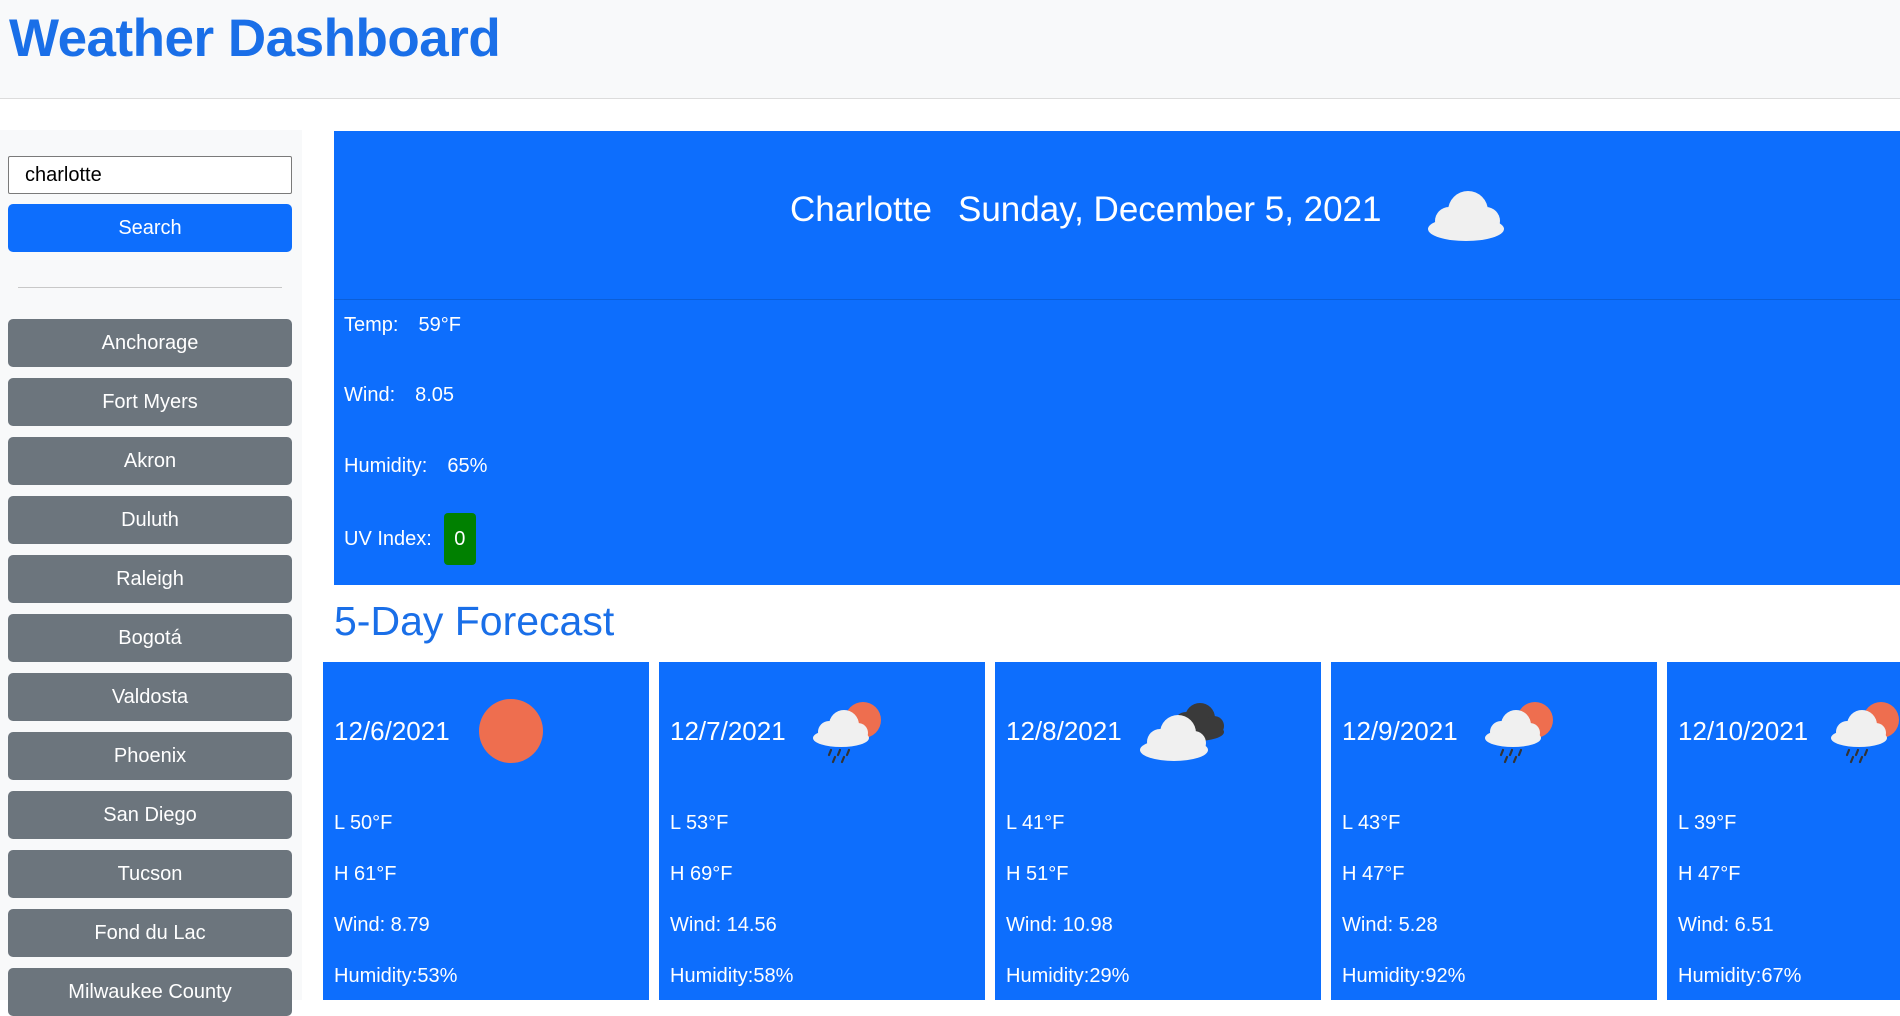 This screenshot has width=1900, height=1016. What do you see at coordinates (511, 733) in the screenshot?
I see `sun-icon` at bounding box center [511, 733].